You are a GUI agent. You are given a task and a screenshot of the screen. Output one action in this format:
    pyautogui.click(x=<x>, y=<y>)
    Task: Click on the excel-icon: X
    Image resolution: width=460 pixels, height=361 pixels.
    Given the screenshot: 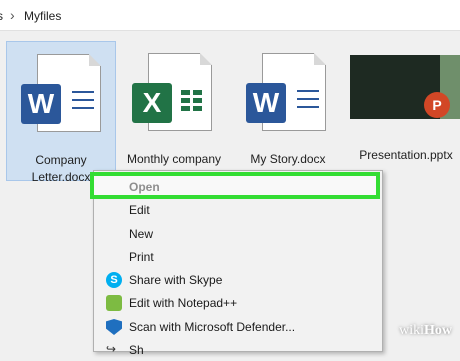 What is the action you would take?
    pyautogui.click(x=152, y=103)
    